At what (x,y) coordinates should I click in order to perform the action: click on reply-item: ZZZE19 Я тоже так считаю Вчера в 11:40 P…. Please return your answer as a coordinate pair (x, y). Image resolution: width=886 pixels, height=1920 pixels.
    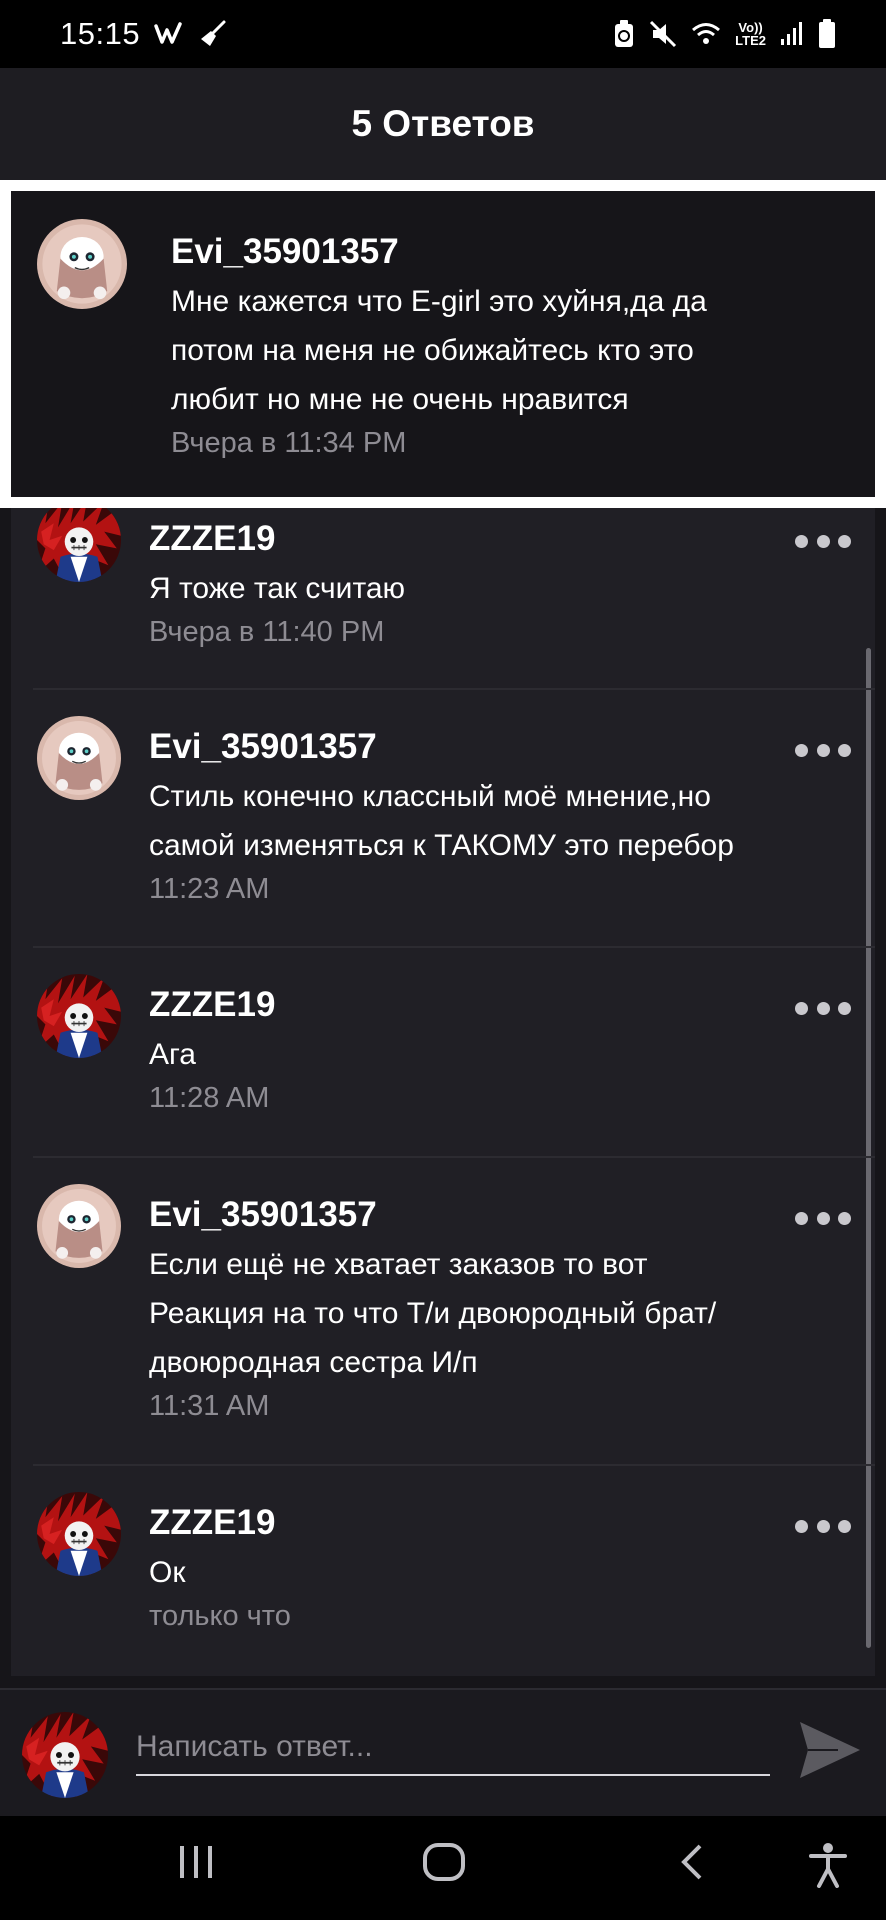
    Looking at the image, I should click on (443, 598).